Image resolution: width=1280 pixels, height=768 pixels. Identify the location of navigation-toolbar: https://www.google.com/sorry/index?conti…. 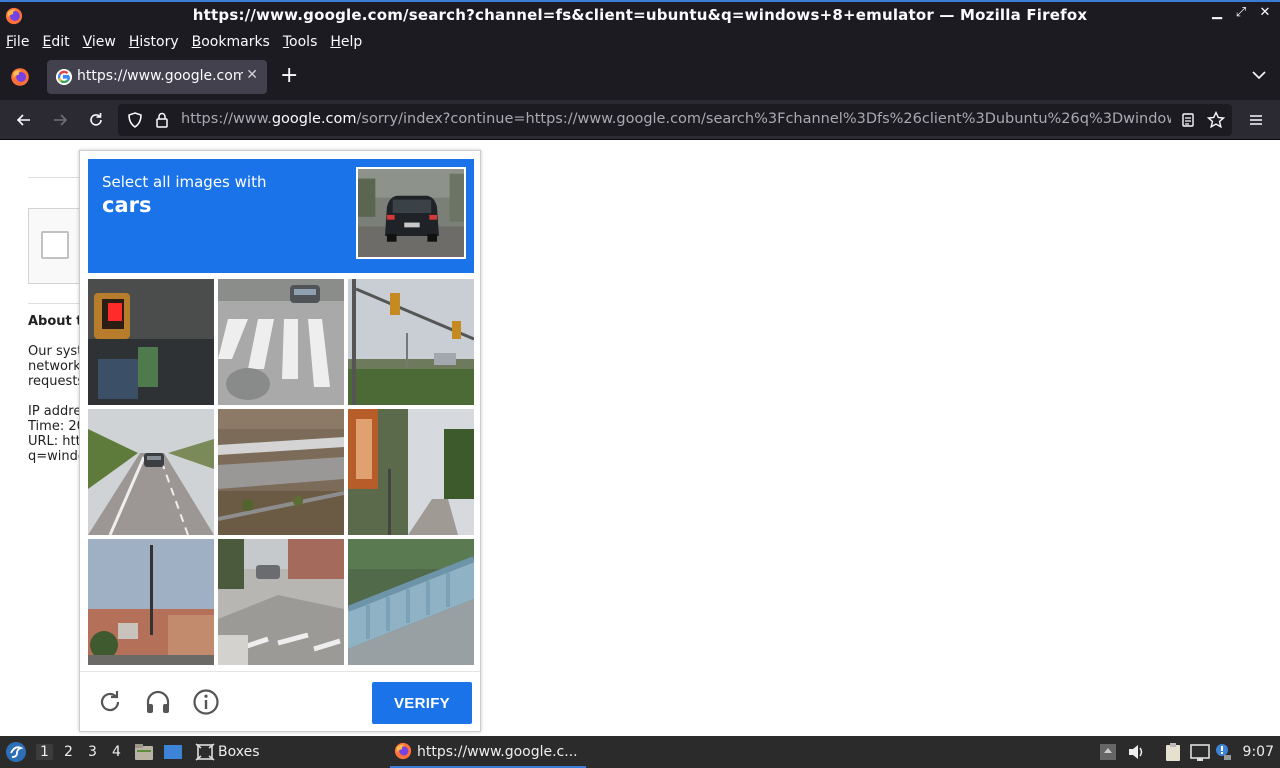
(640, 120).